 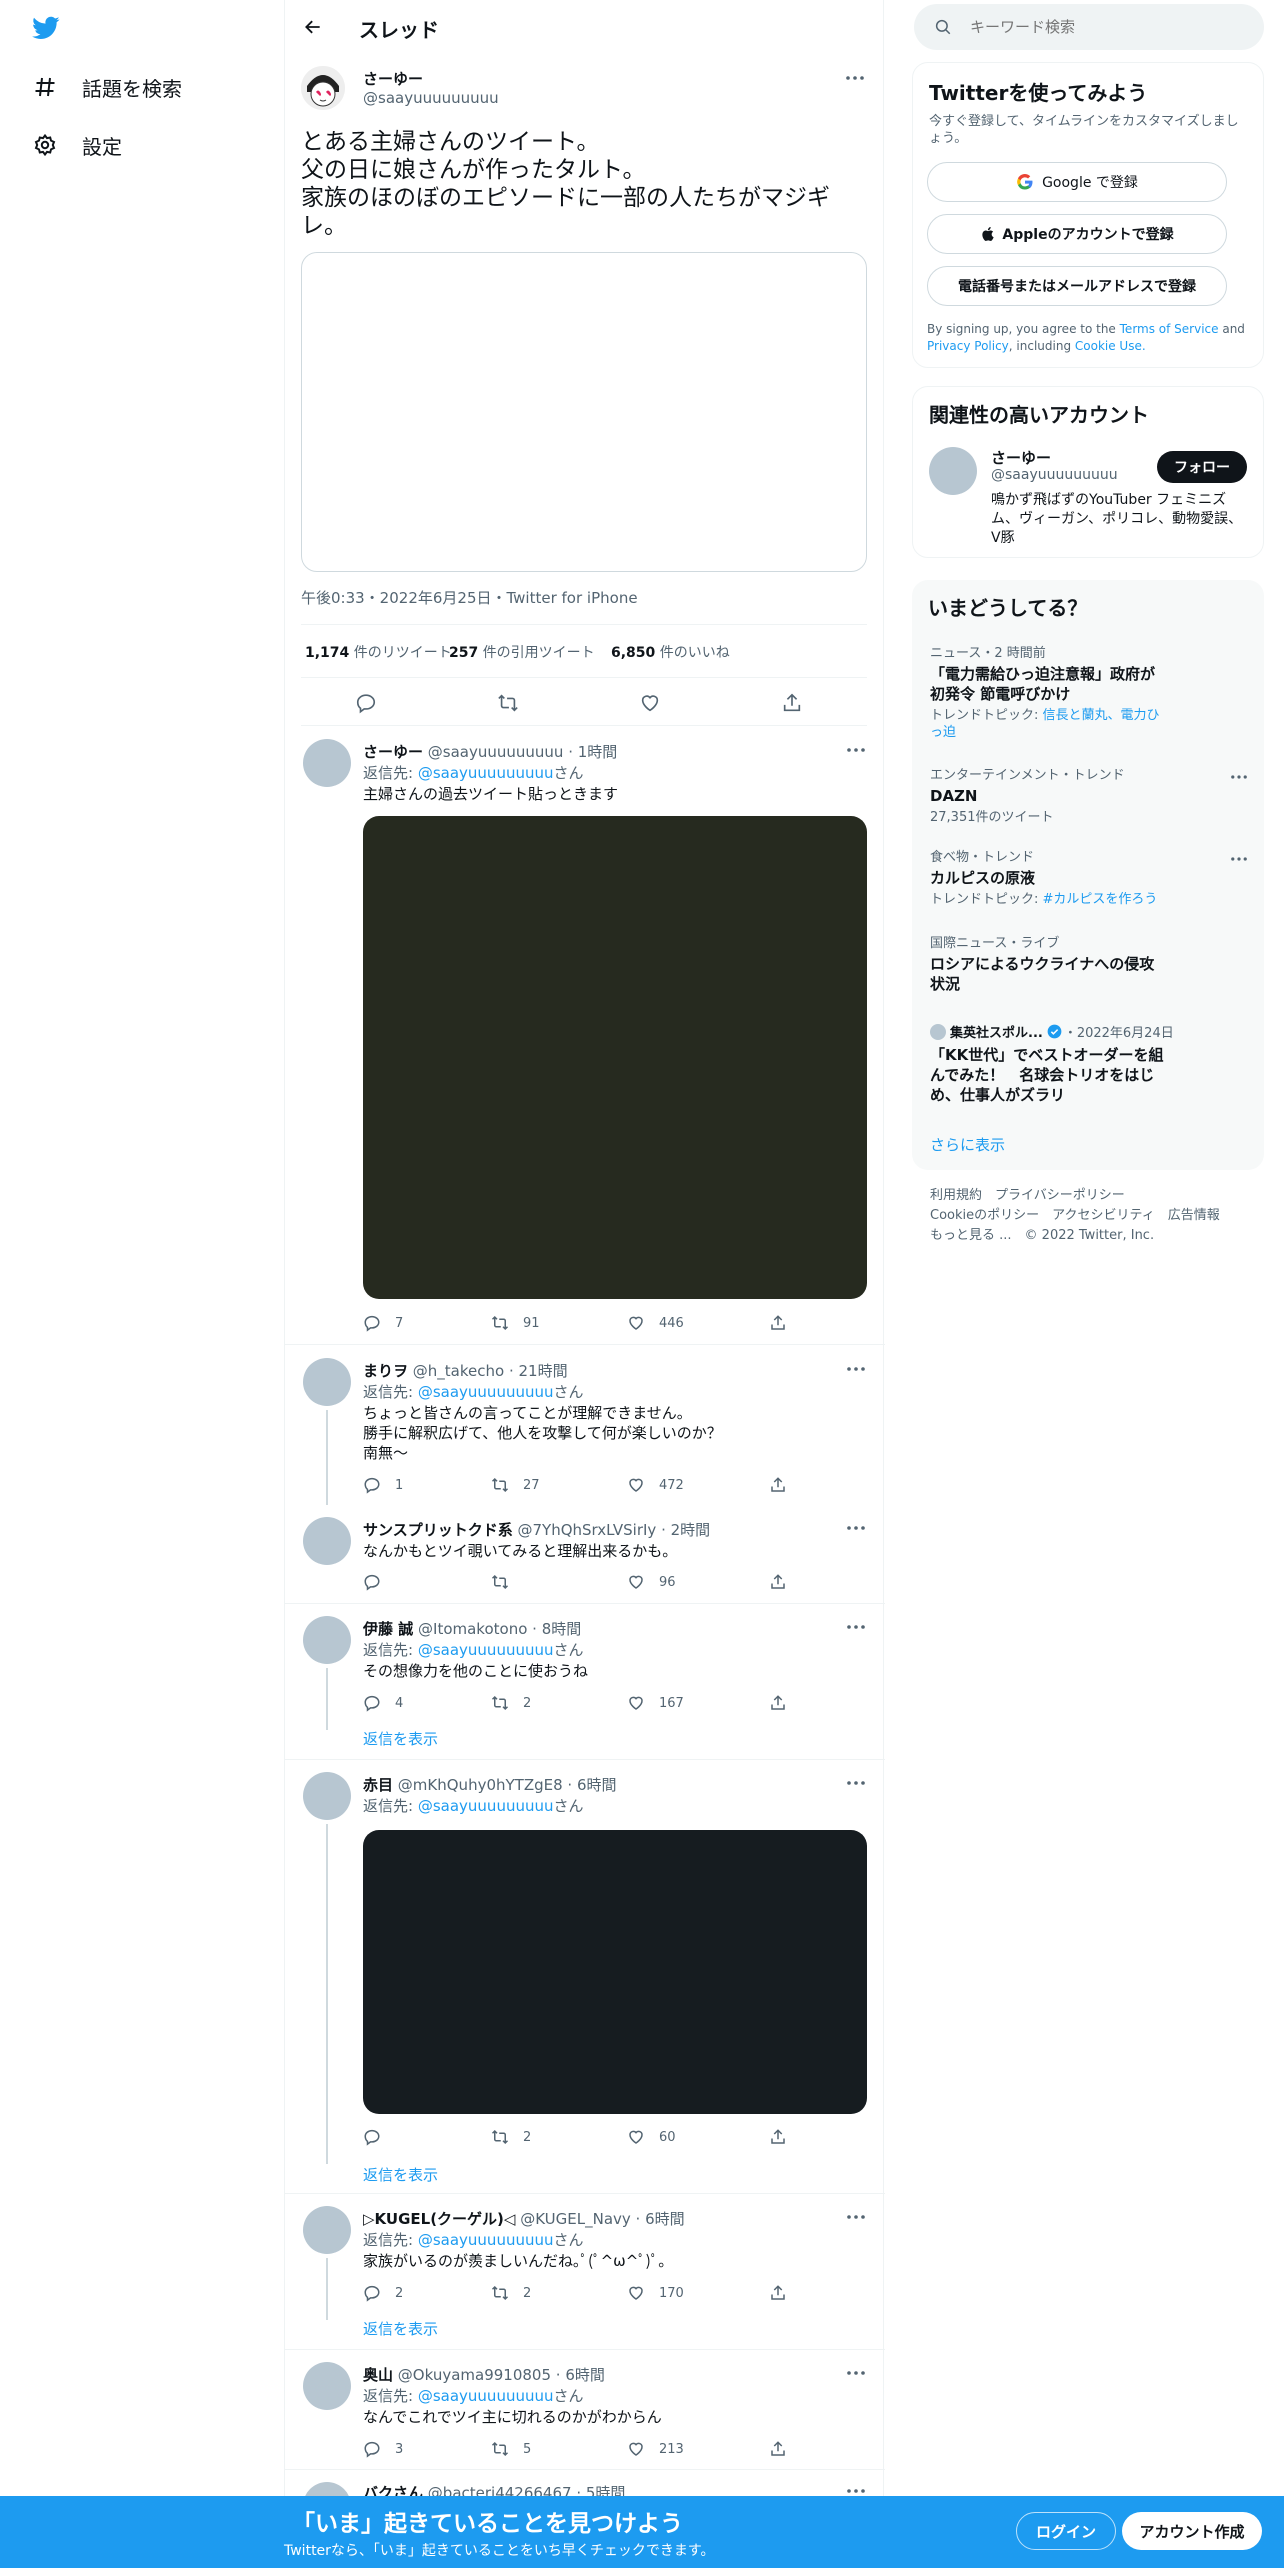 I want to click on trend-item: 食べ物・トレンド カルピスの原液 トレンドトピック: #カルピスを作ろう, so click(x=1090, y=877).